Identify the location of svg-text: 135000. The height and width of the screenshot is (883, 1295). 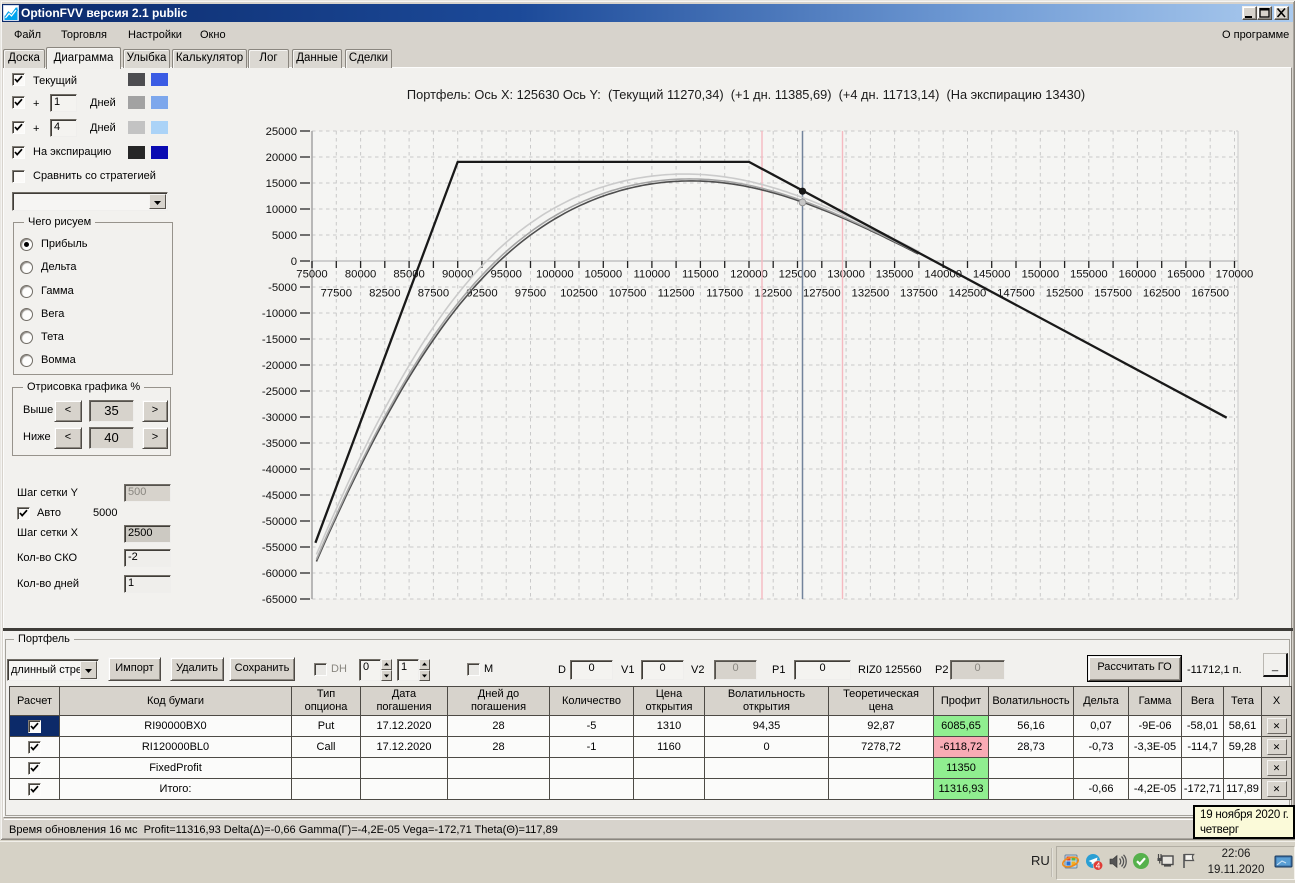
(895, 275).